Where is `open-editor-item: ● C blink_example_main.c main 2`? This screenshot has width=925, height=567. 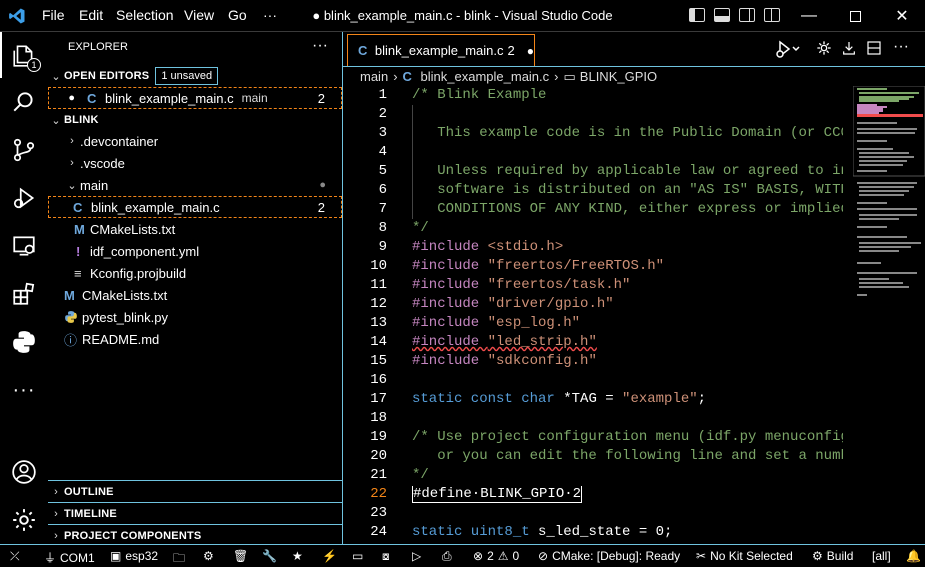
open-editor-item: ● C blink_example_main.c main 2 is located at coordinates (195, 98).